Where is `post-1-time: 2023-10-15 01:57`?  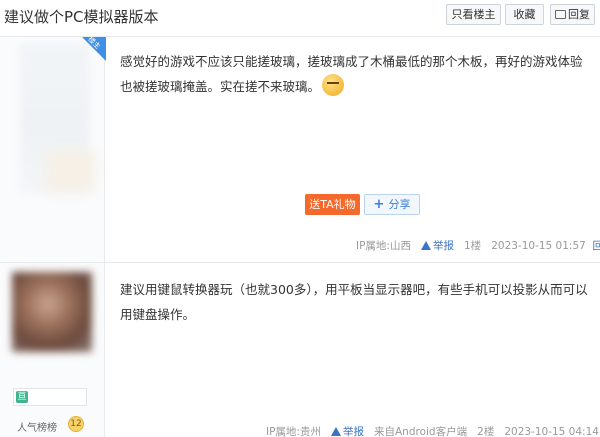
post-1-time: 2023-10-15 01:57 is located at coordinates (538, 246).